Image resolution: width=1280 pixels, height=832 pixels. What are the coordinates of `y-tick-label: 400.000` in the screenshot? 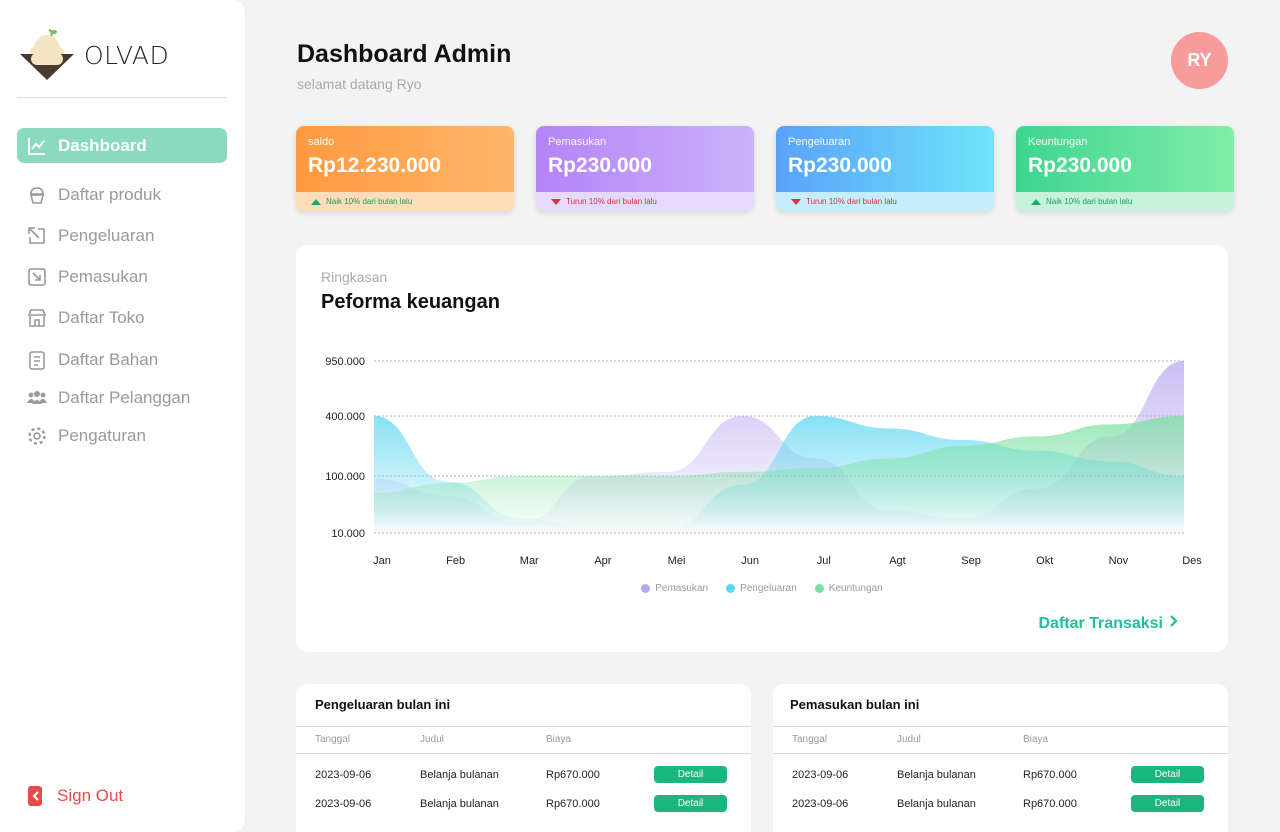 It's located at (345, 417).